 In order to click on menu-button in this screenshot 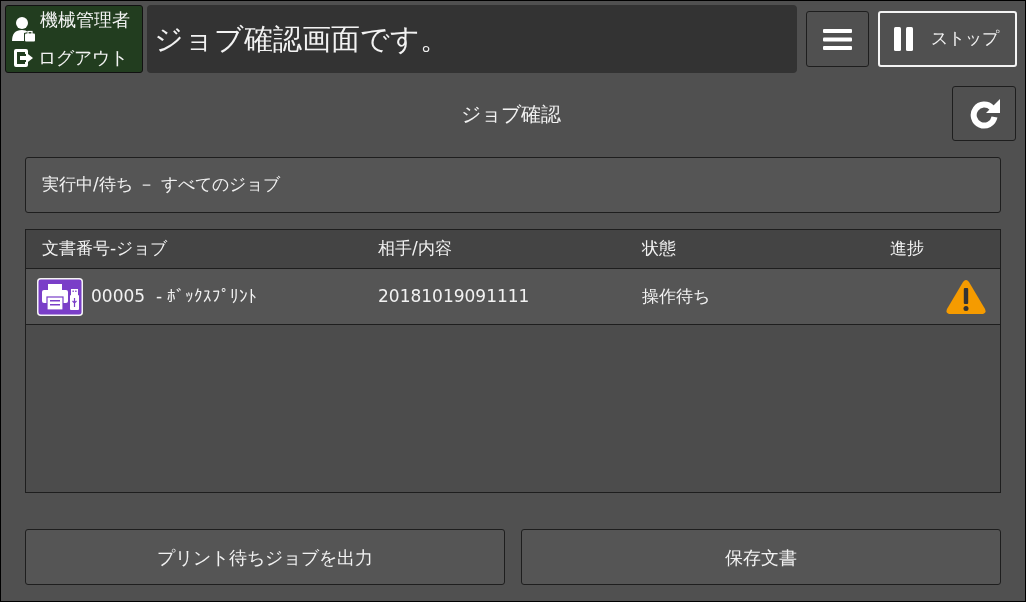, I will do `click(837, 39)`.